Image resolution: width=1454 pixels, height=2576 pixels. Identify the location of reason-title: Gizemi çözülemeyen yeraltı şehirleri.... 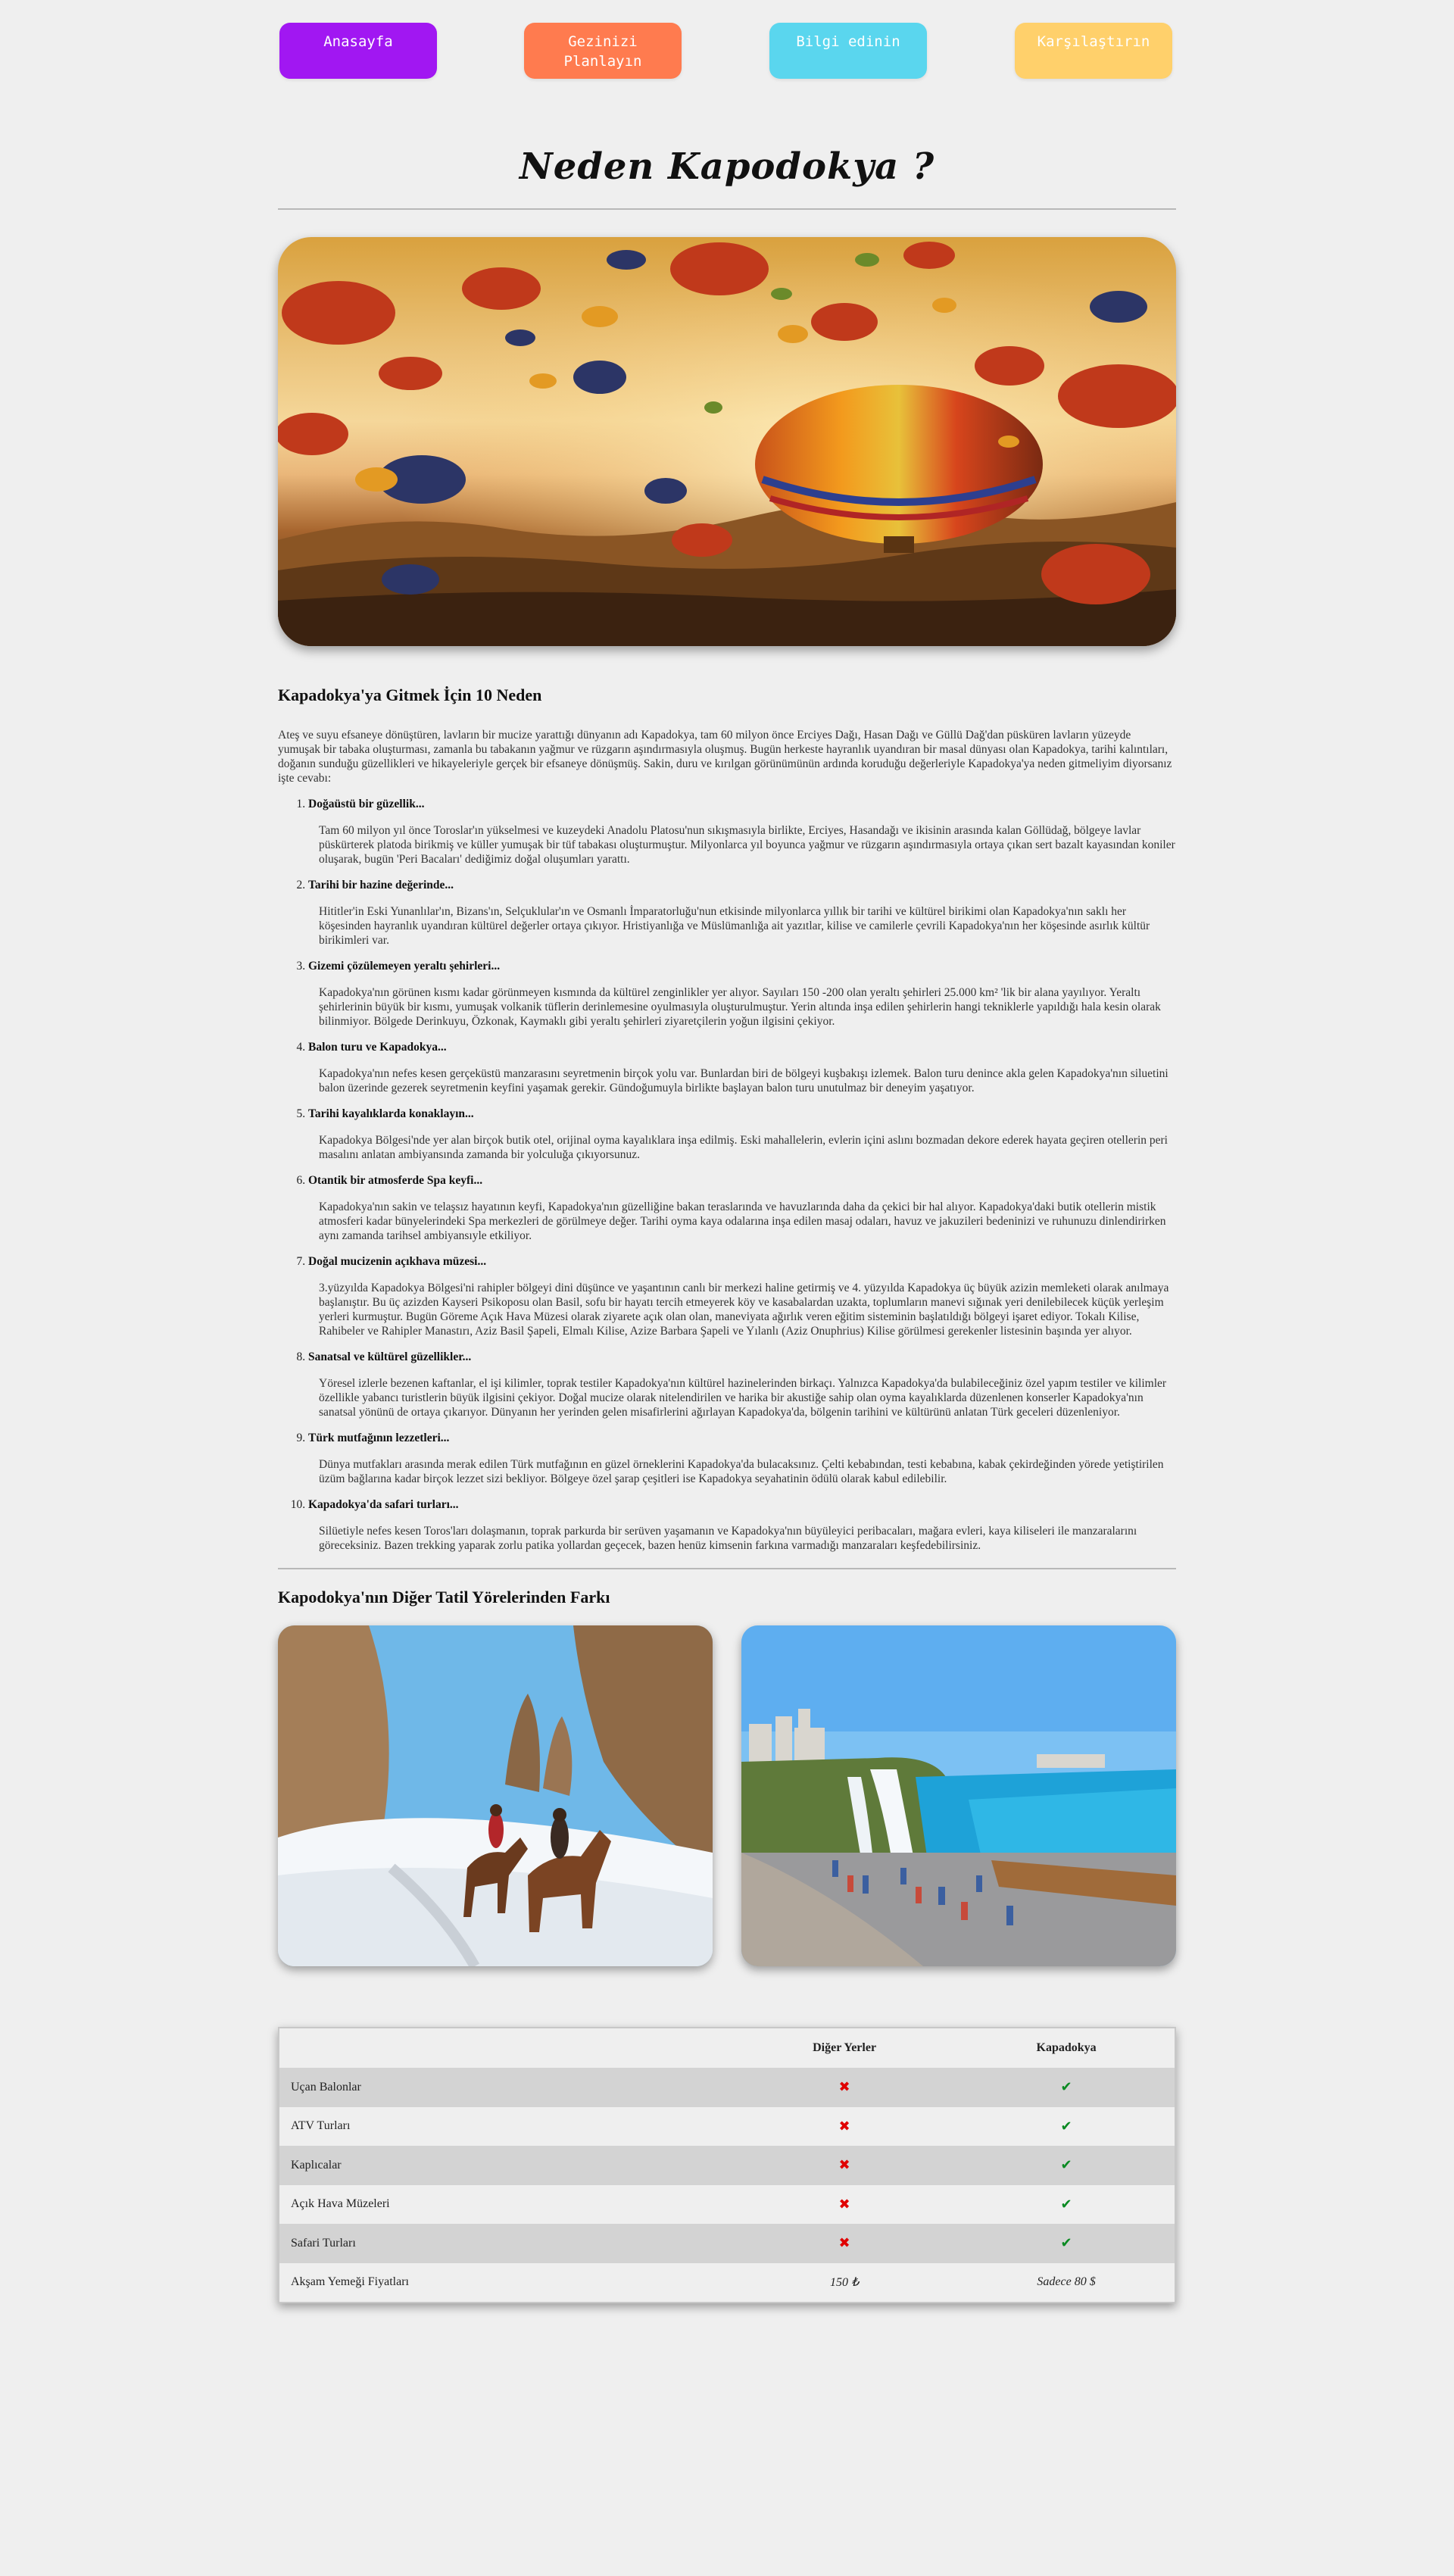
(404, 966).